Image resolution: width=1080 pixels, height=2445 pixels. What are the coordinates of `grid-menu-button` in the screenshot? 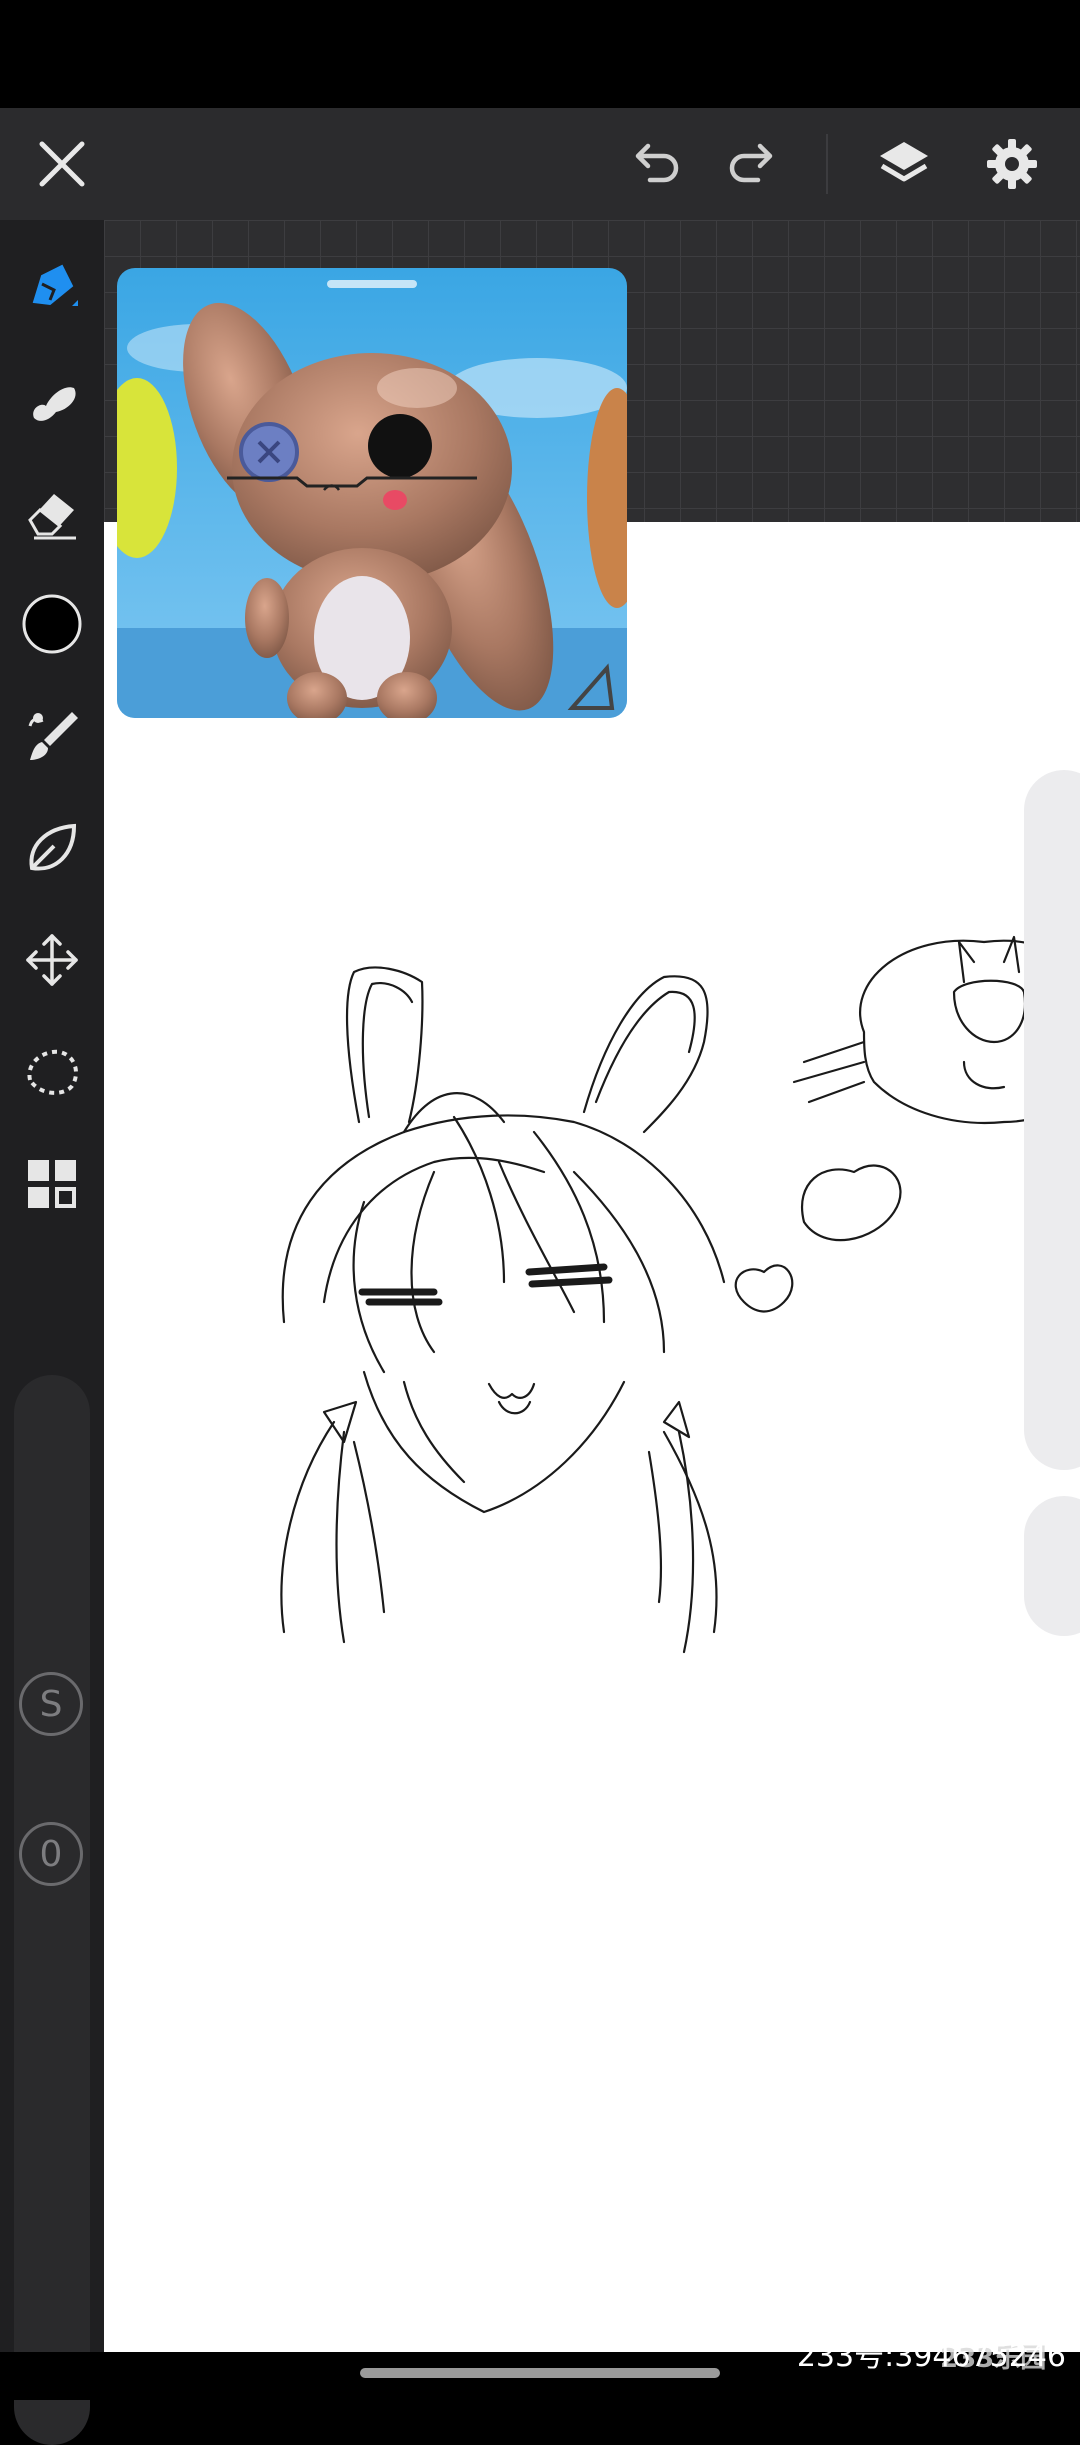 It's located at (52, 1184).